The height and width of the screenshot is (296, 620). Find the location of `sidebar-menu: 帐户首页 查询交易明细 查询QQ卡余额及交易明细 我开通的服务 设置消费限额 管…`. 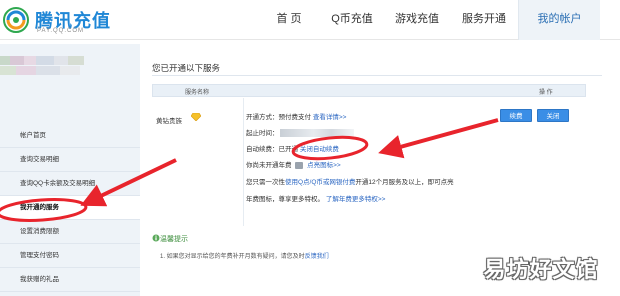

sidebar-menu: 帐户首页 查询交易明细 查询QQ卡余额及交易明细 我开通的服务 设置消费限额 管… is located at coordinates (70, 208).